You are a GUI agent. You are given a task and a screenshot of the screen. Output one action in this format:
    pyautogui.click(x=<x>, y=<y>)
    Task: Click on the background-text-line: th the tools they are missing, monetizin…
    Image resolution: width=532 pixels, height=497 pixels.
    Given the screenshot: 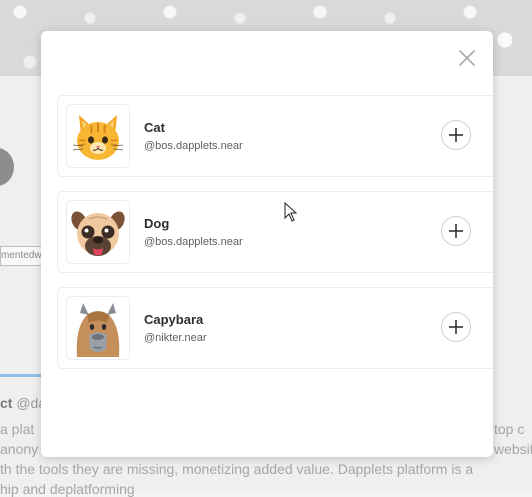 What is the action you would take?
    pyautogui.click(x=237, y=469)
    